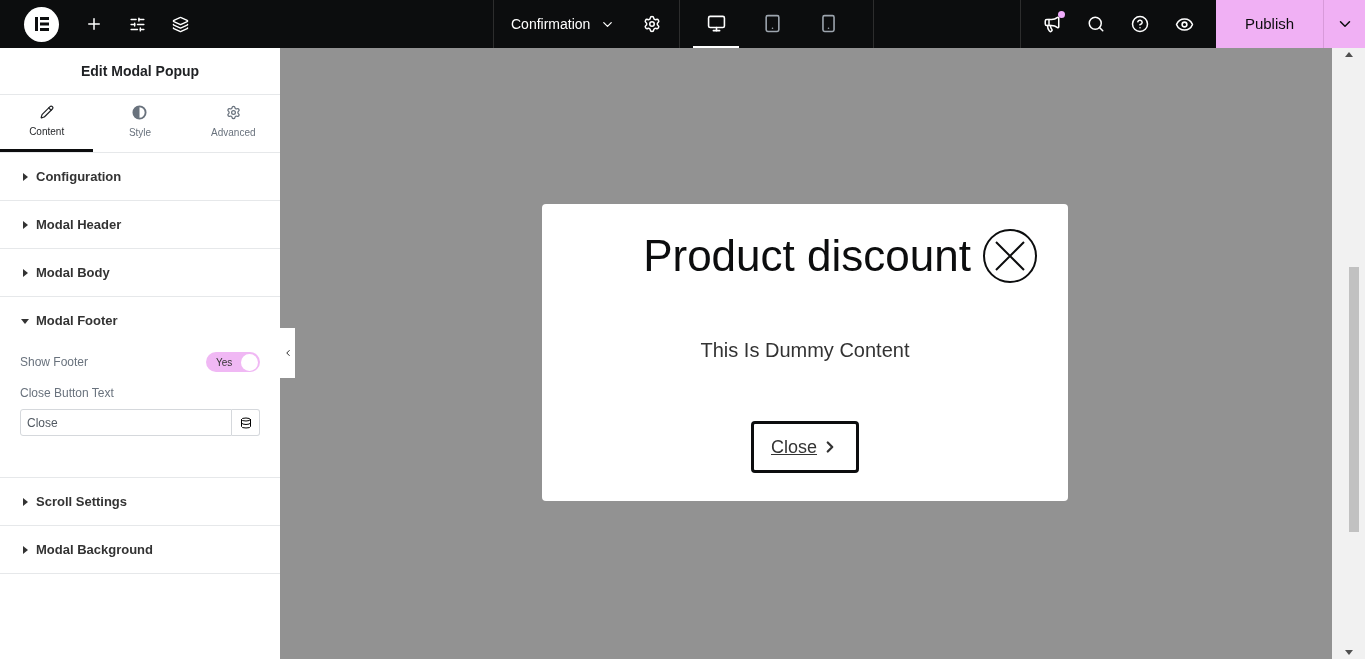 The height and width of the screenshot is (659, 1365). What do you see at coordinates (140, 176) in the screenshot?
I see `section-header: Configuration` at bounding box center [140, 176].